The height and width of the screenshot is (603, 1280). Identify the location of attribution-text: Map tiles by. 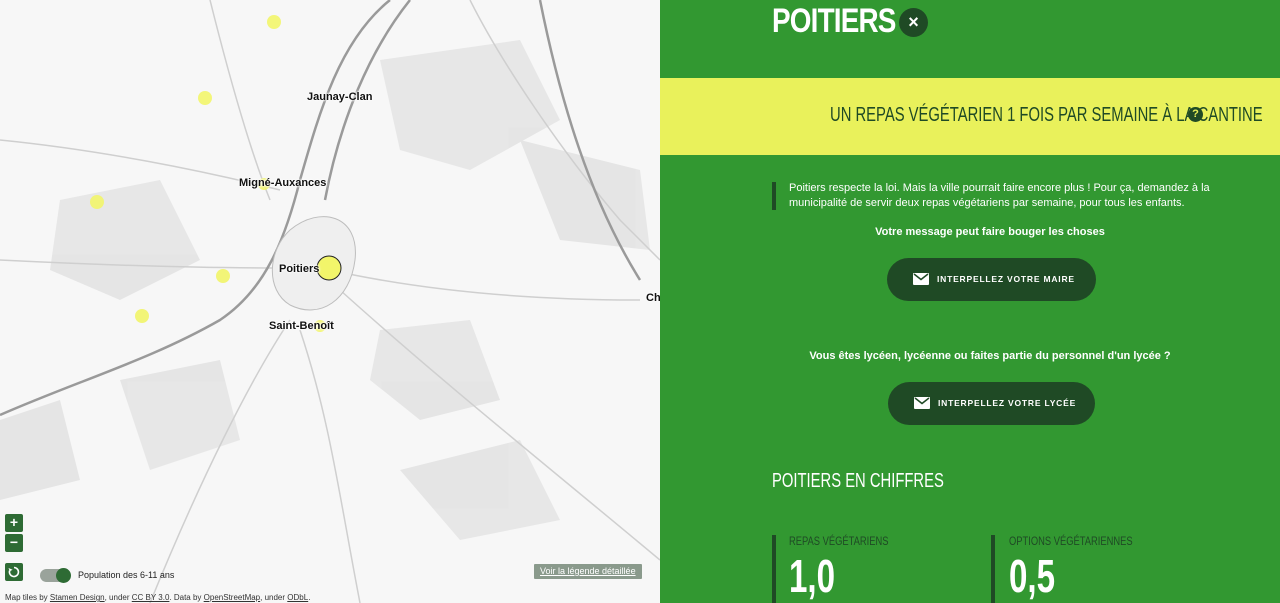
(27, 597).